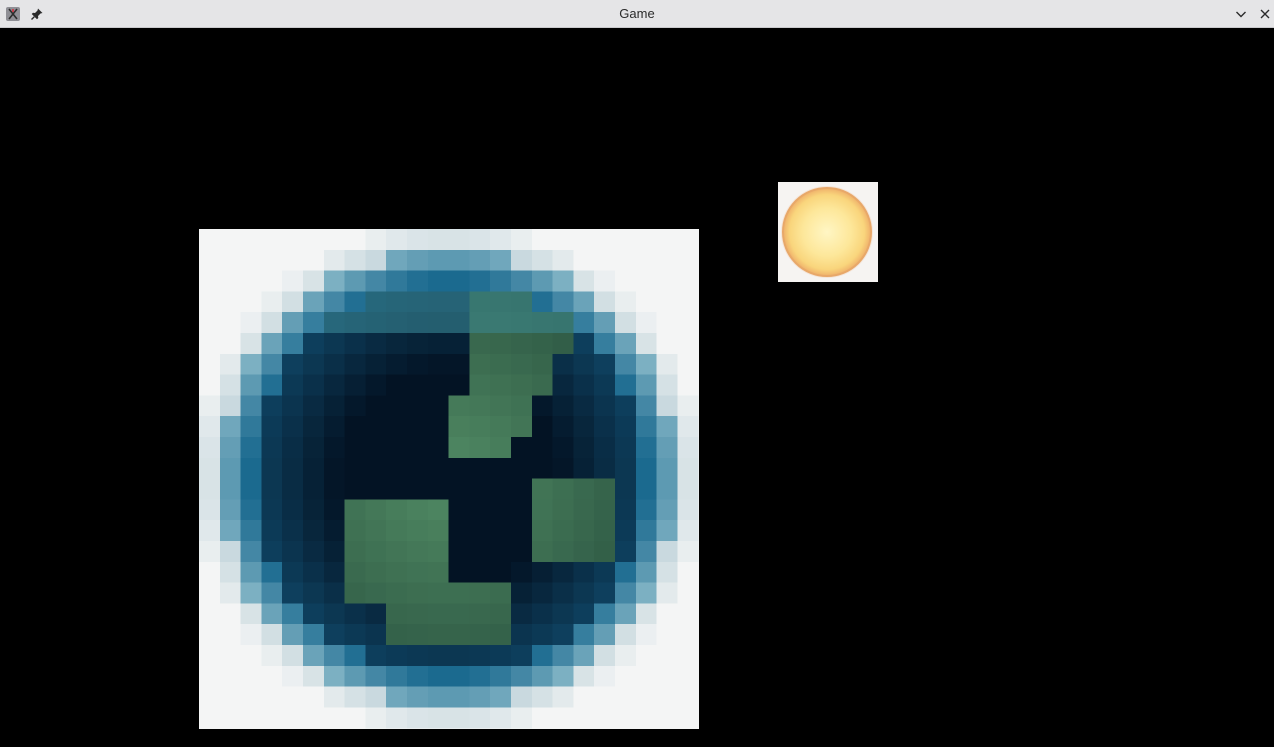 Image resolution: width=1274 pixels, height=747 pixels. Describe the element at coordinates (828, 232) in the screenshot. I see `sun-sprite` at that location.